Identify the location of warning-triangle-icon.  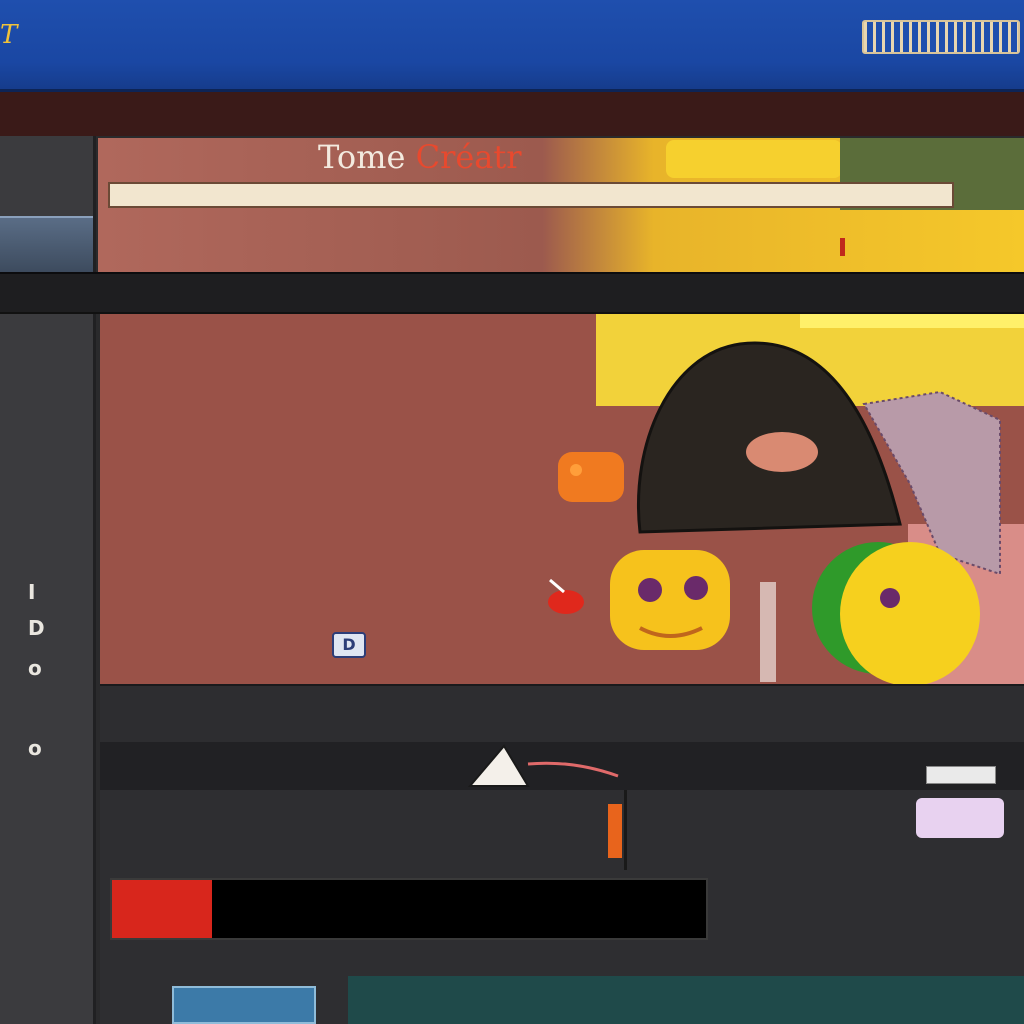
(544, 766).